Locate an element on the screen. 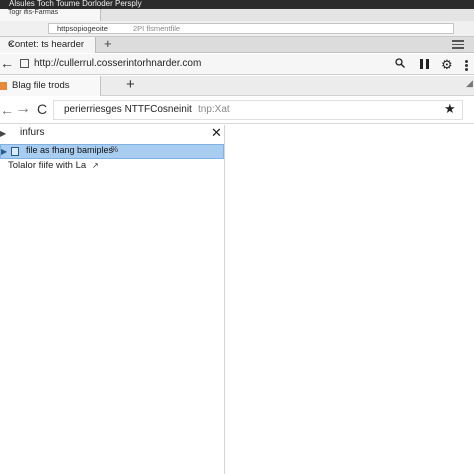 The height and width of the screenshot is (474, 474). outer-url-field: httpsopiogeoite 2PI flsmentfile is located at coordinates (251, 28).